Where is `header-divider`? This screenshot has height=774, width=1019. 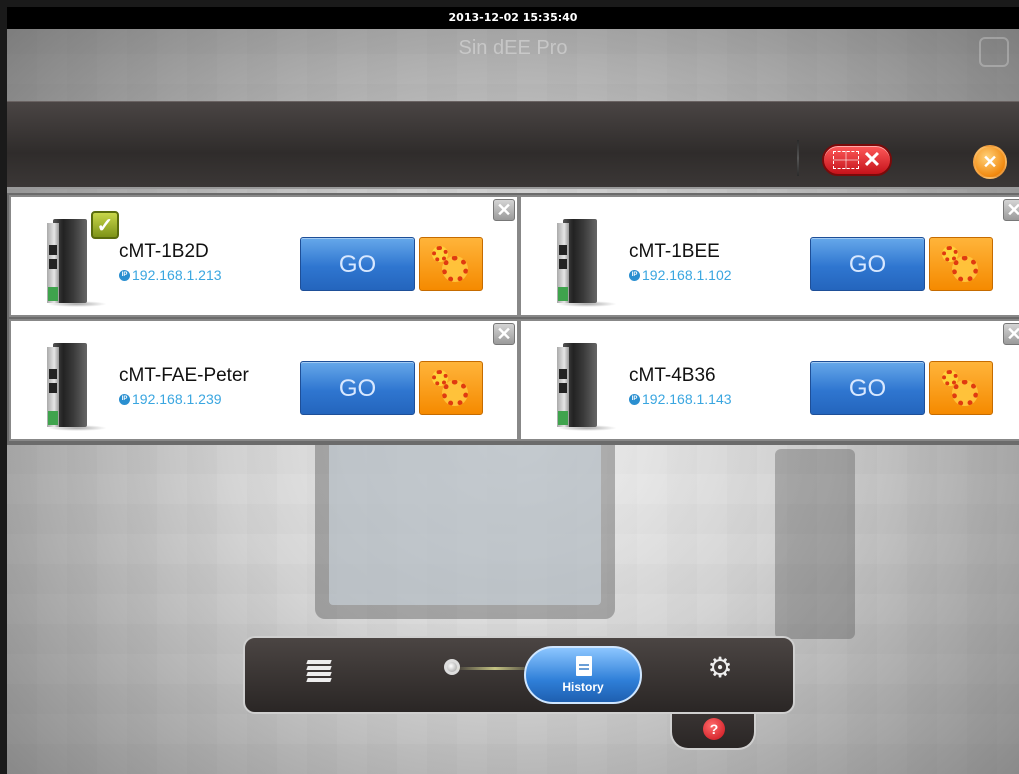 header-divider is located at coordinates (798, 158).